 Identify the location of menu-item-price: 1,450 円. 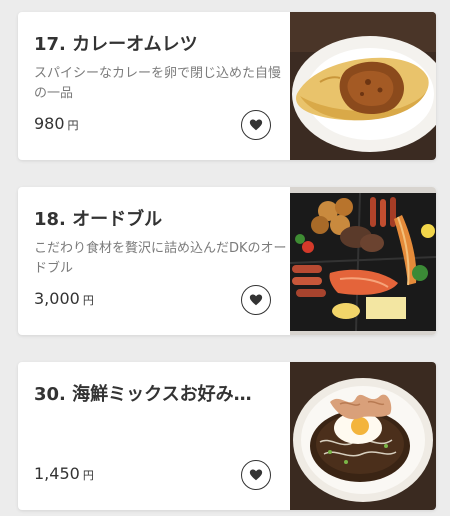
(64, 473).